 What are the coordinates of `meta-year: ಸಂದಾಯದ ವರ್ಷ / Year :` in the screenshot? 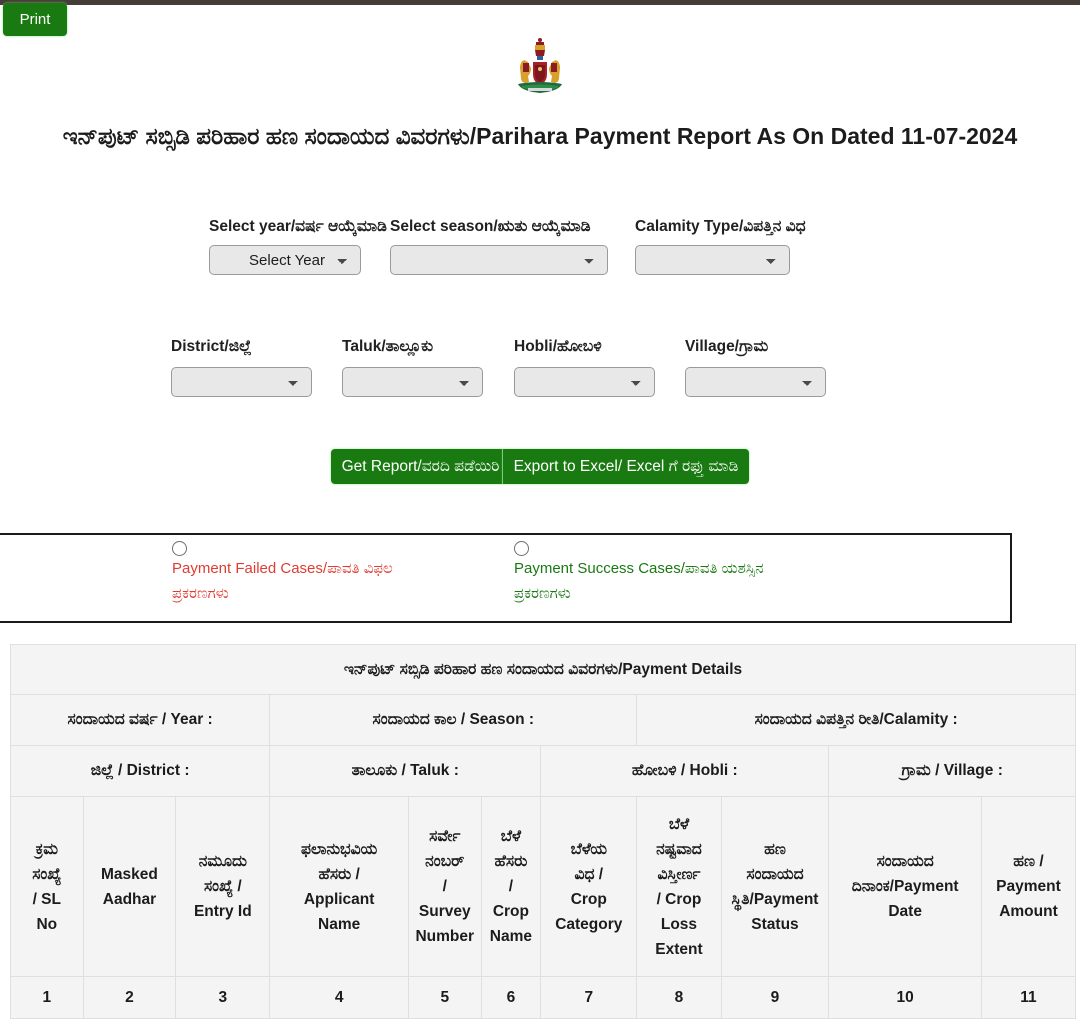 It's located at (140, 720).